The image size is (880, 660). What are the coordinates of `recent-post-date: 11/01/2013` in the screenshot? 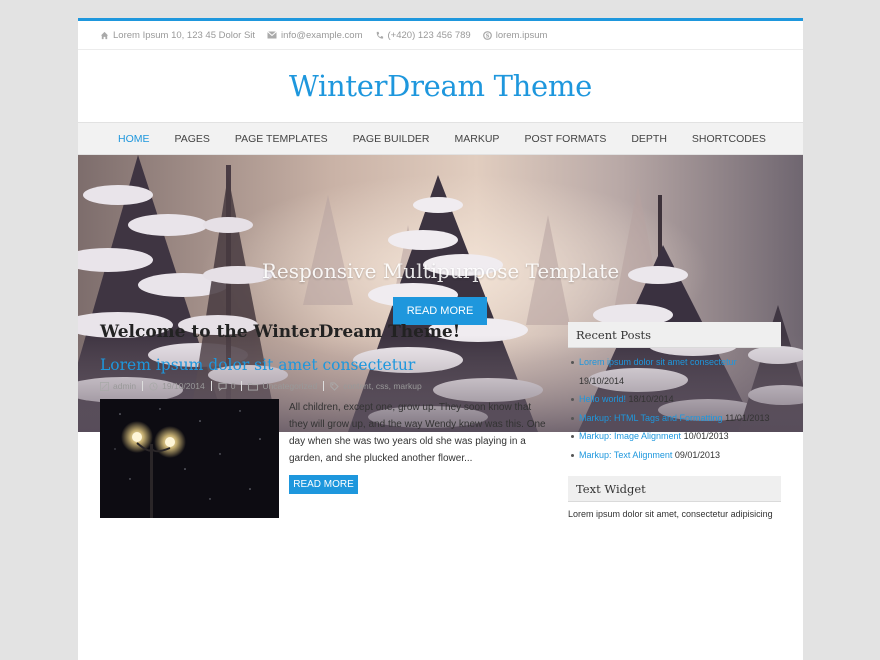 It's located at (747, 417).